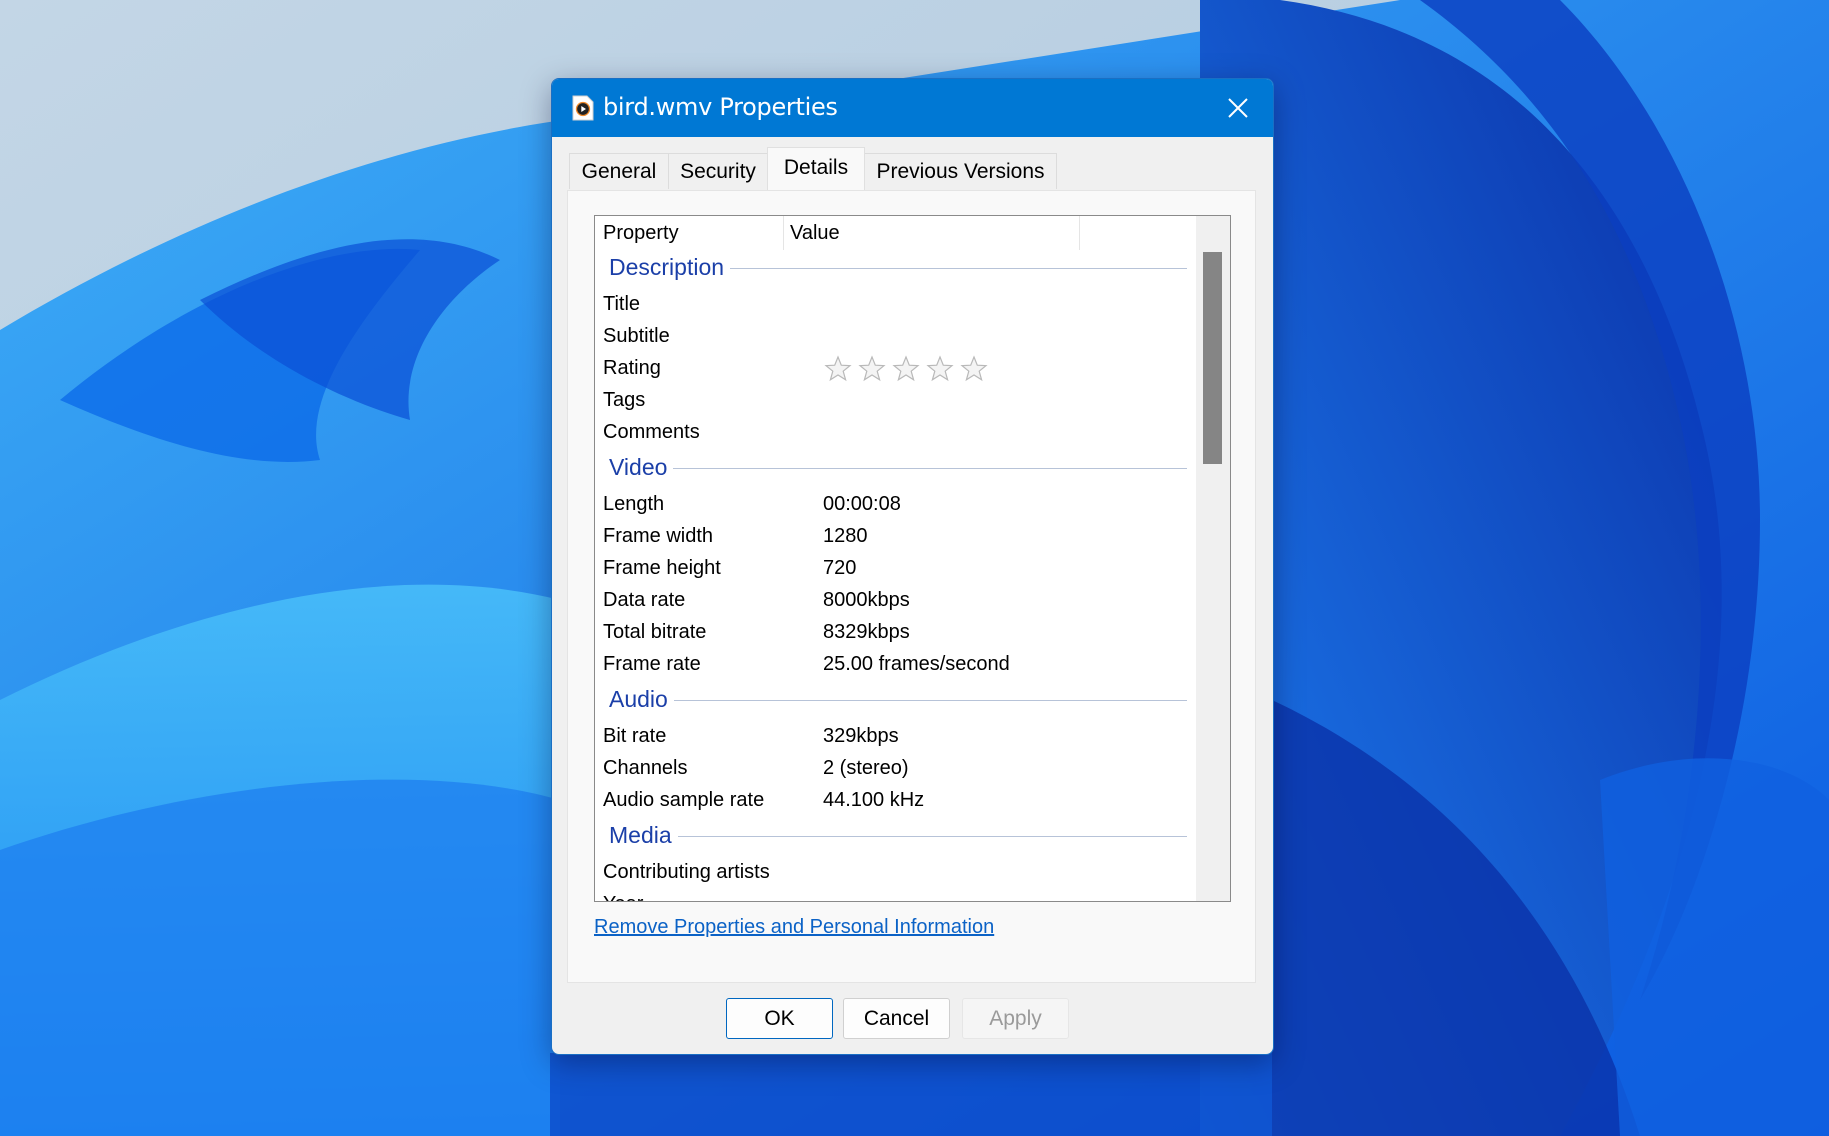 The image size is (1829, 1136). What do you see at coordinates (779, 1018) in the screenshot?
I see `ok-button: OK` at bounding box center [779, 1018].